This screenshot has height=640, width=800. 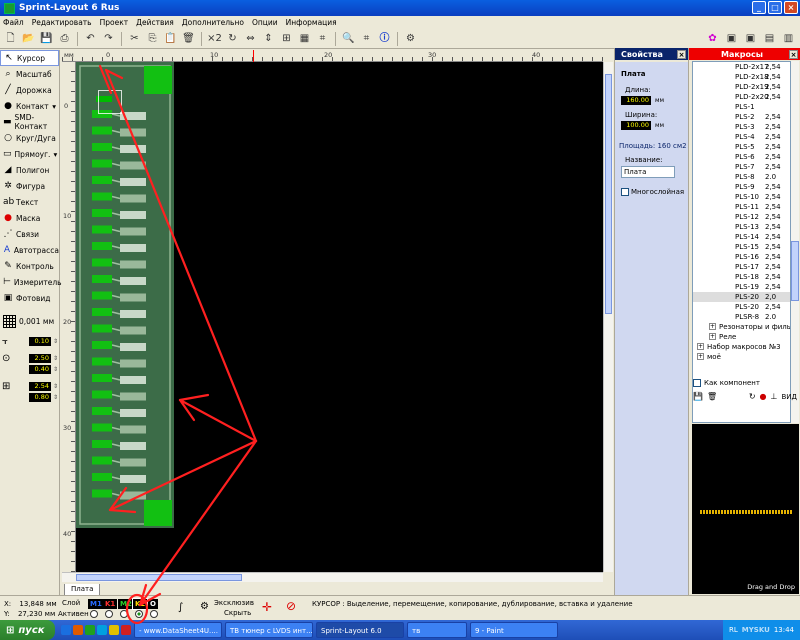 What do you see at coordinates (40, 397) in the screenshot?
I see `smd-height-field: 0.80` at bounding box center [40, 397].